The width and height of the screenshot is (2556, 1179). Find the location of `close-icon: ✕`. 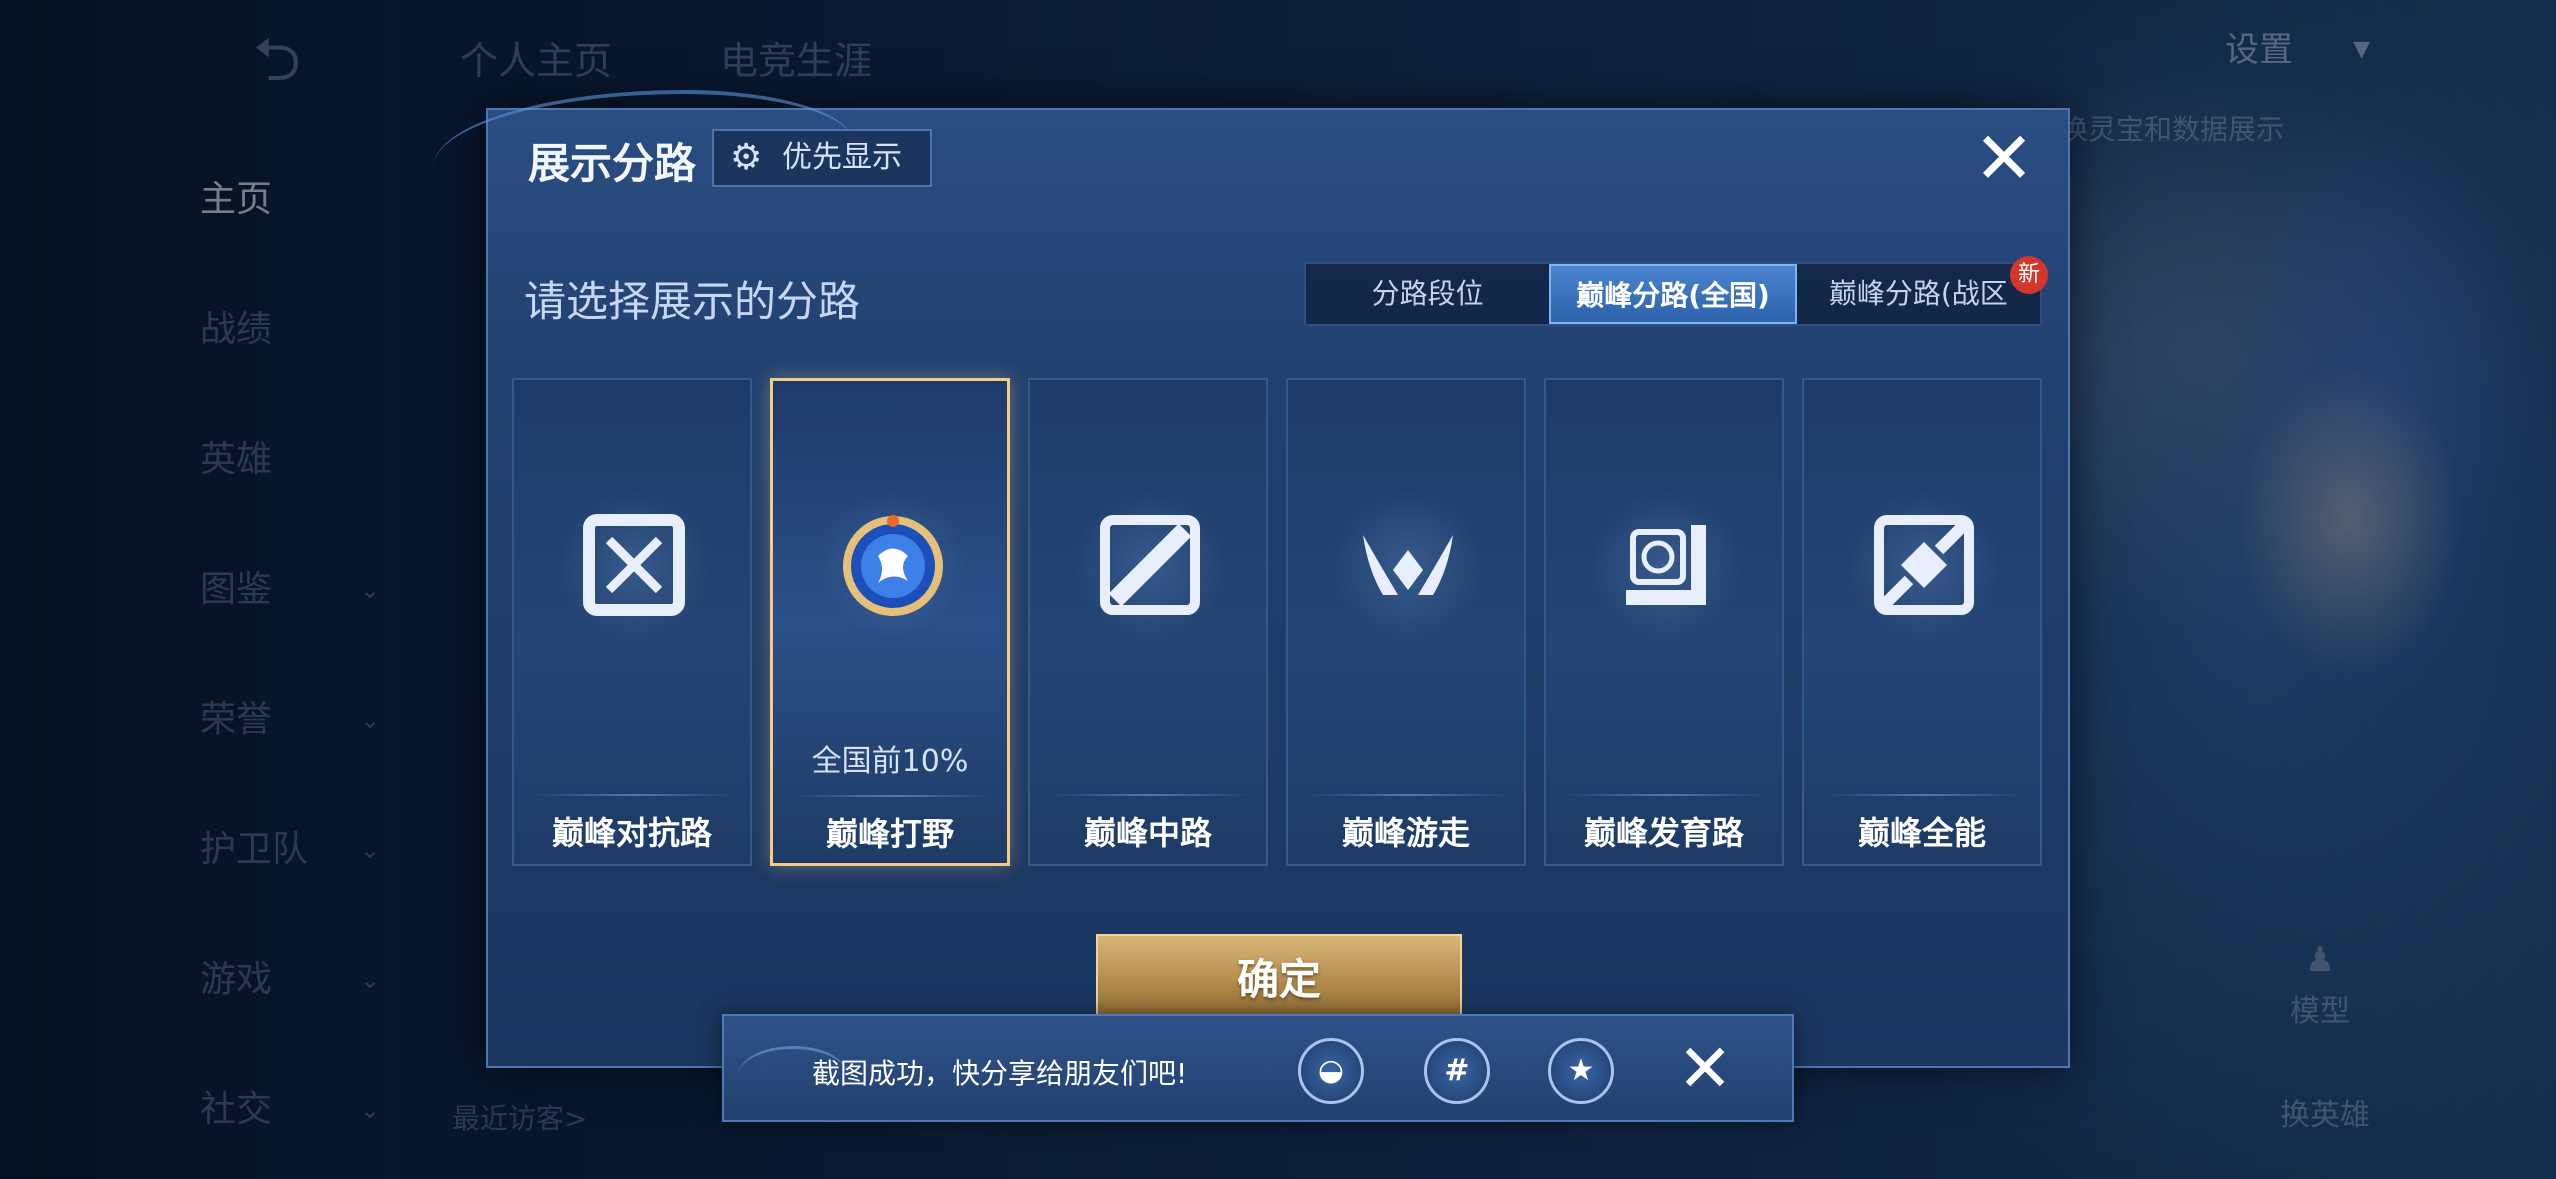

close-icon: ✕ is located at coordinates (2004, 158).